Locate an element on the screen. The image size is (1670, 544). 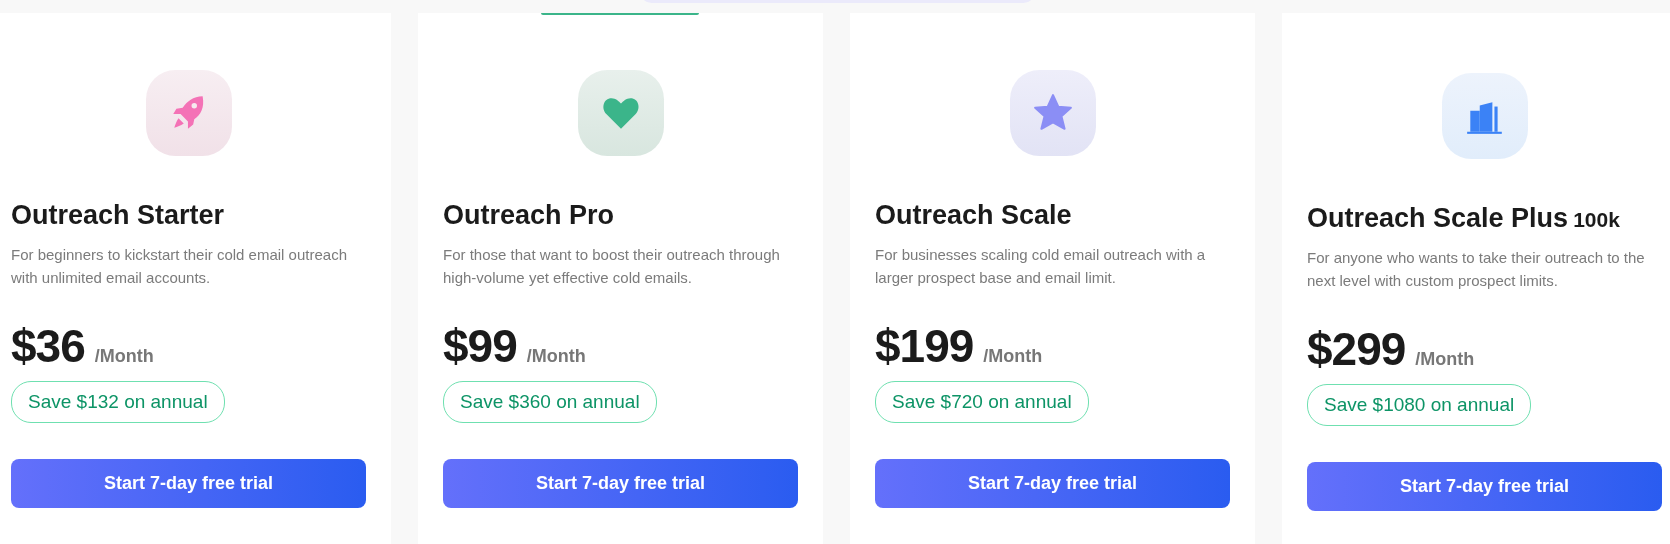
savings-badge: Save $1080 on annual is located at coordinates (1419, 405).